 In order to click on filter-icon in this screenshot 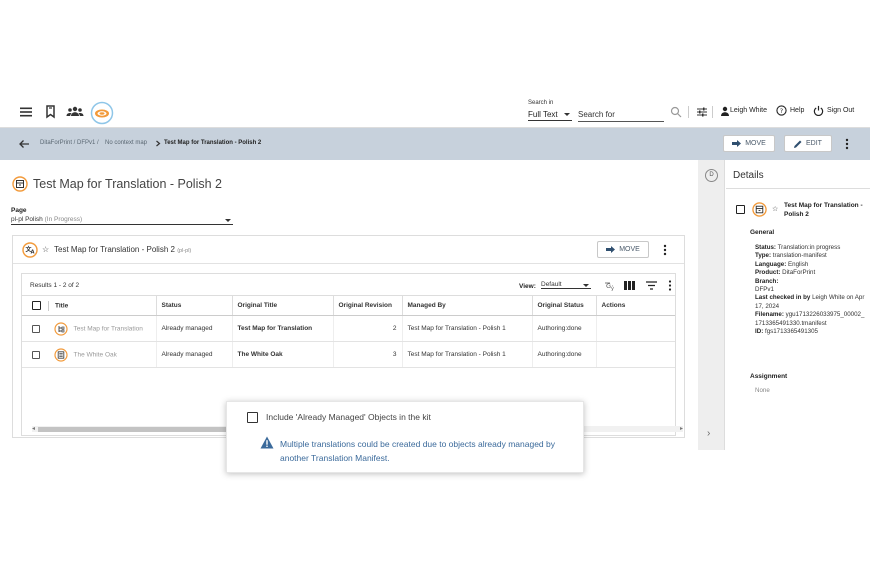, I will do `click(651, 285)`.